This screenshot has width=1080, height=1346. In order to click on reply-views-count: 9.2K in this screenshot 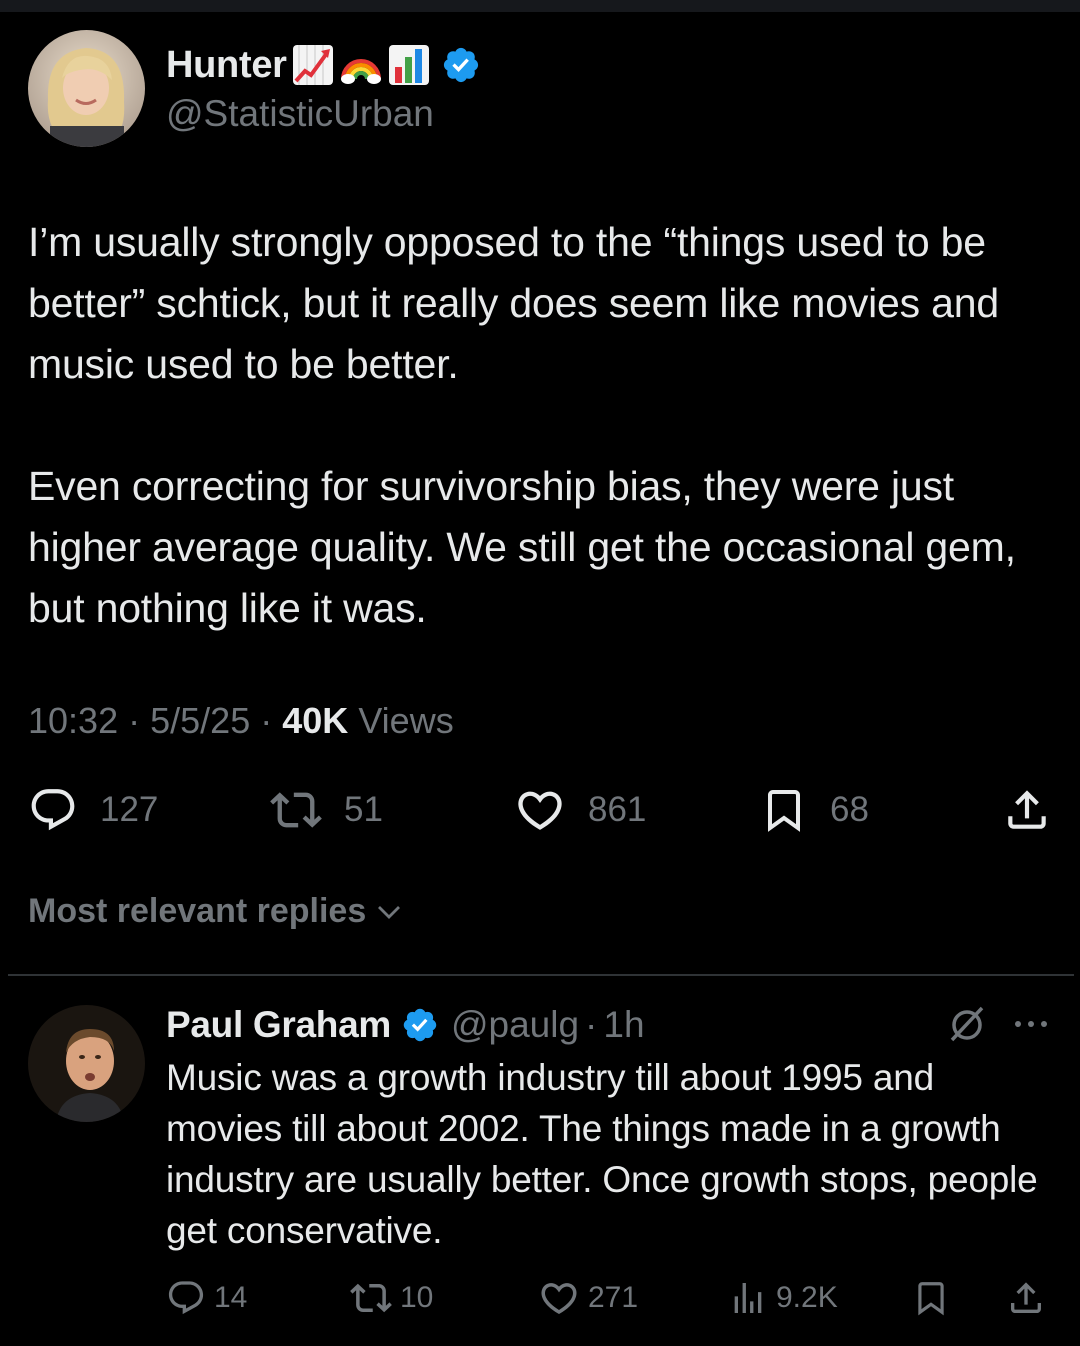, I will do `click(807, 1297)`.